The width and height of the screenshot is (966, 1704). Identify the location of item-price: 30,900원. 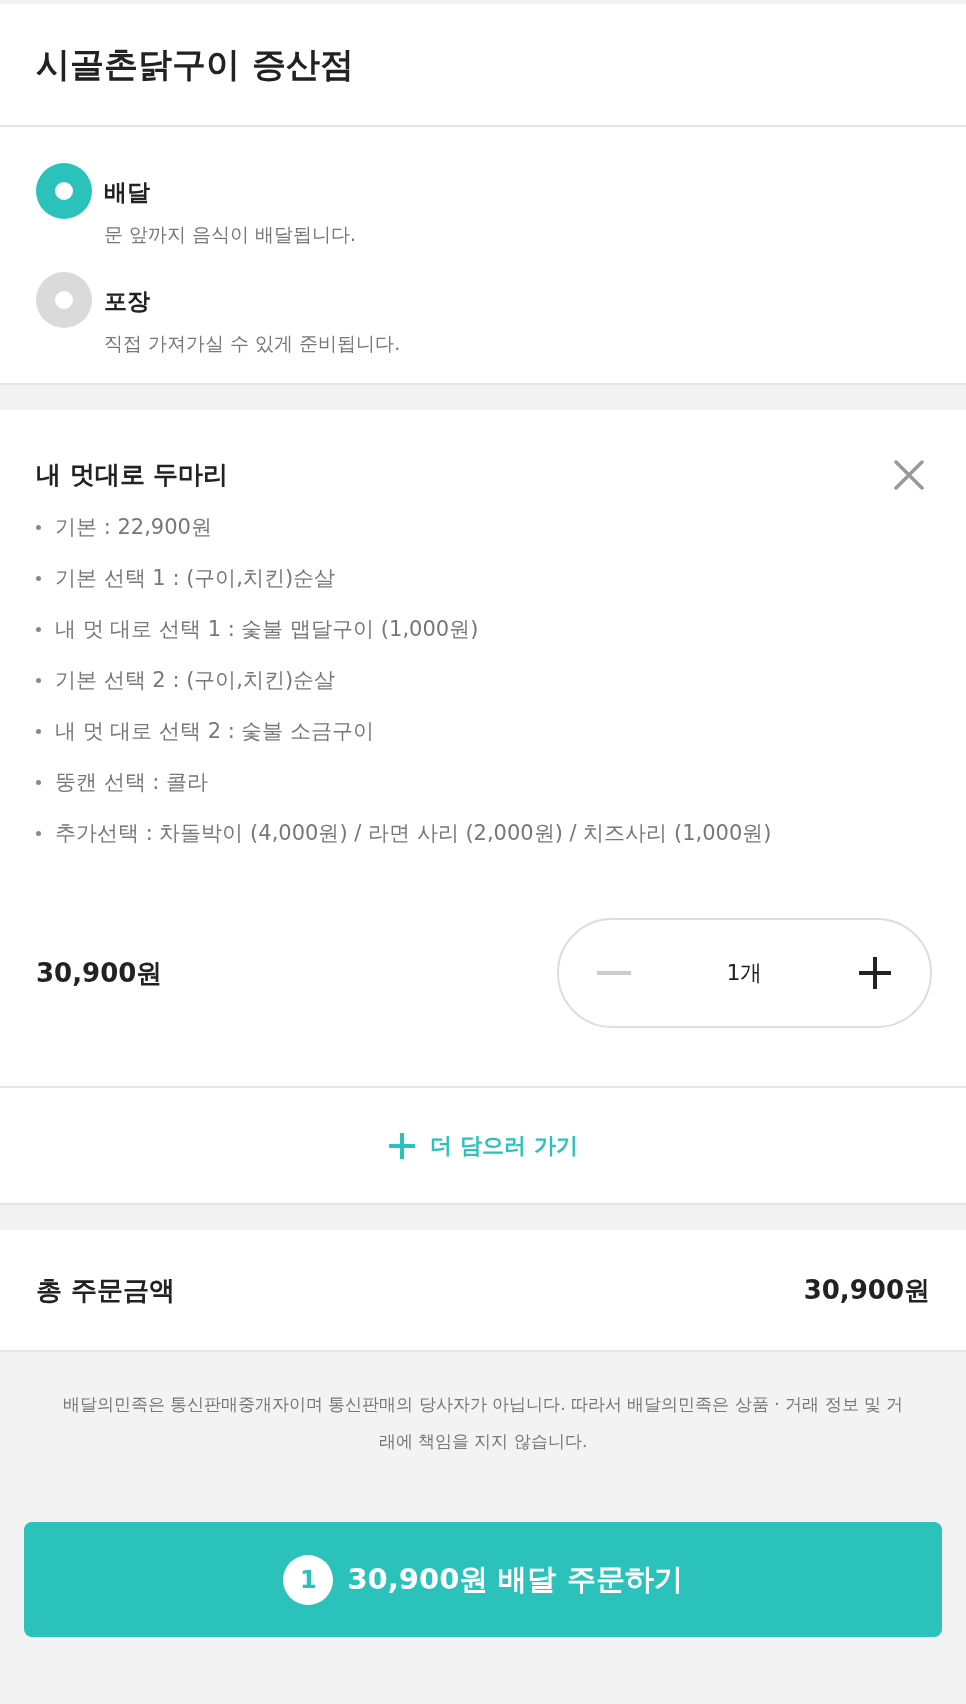
(99, 973).